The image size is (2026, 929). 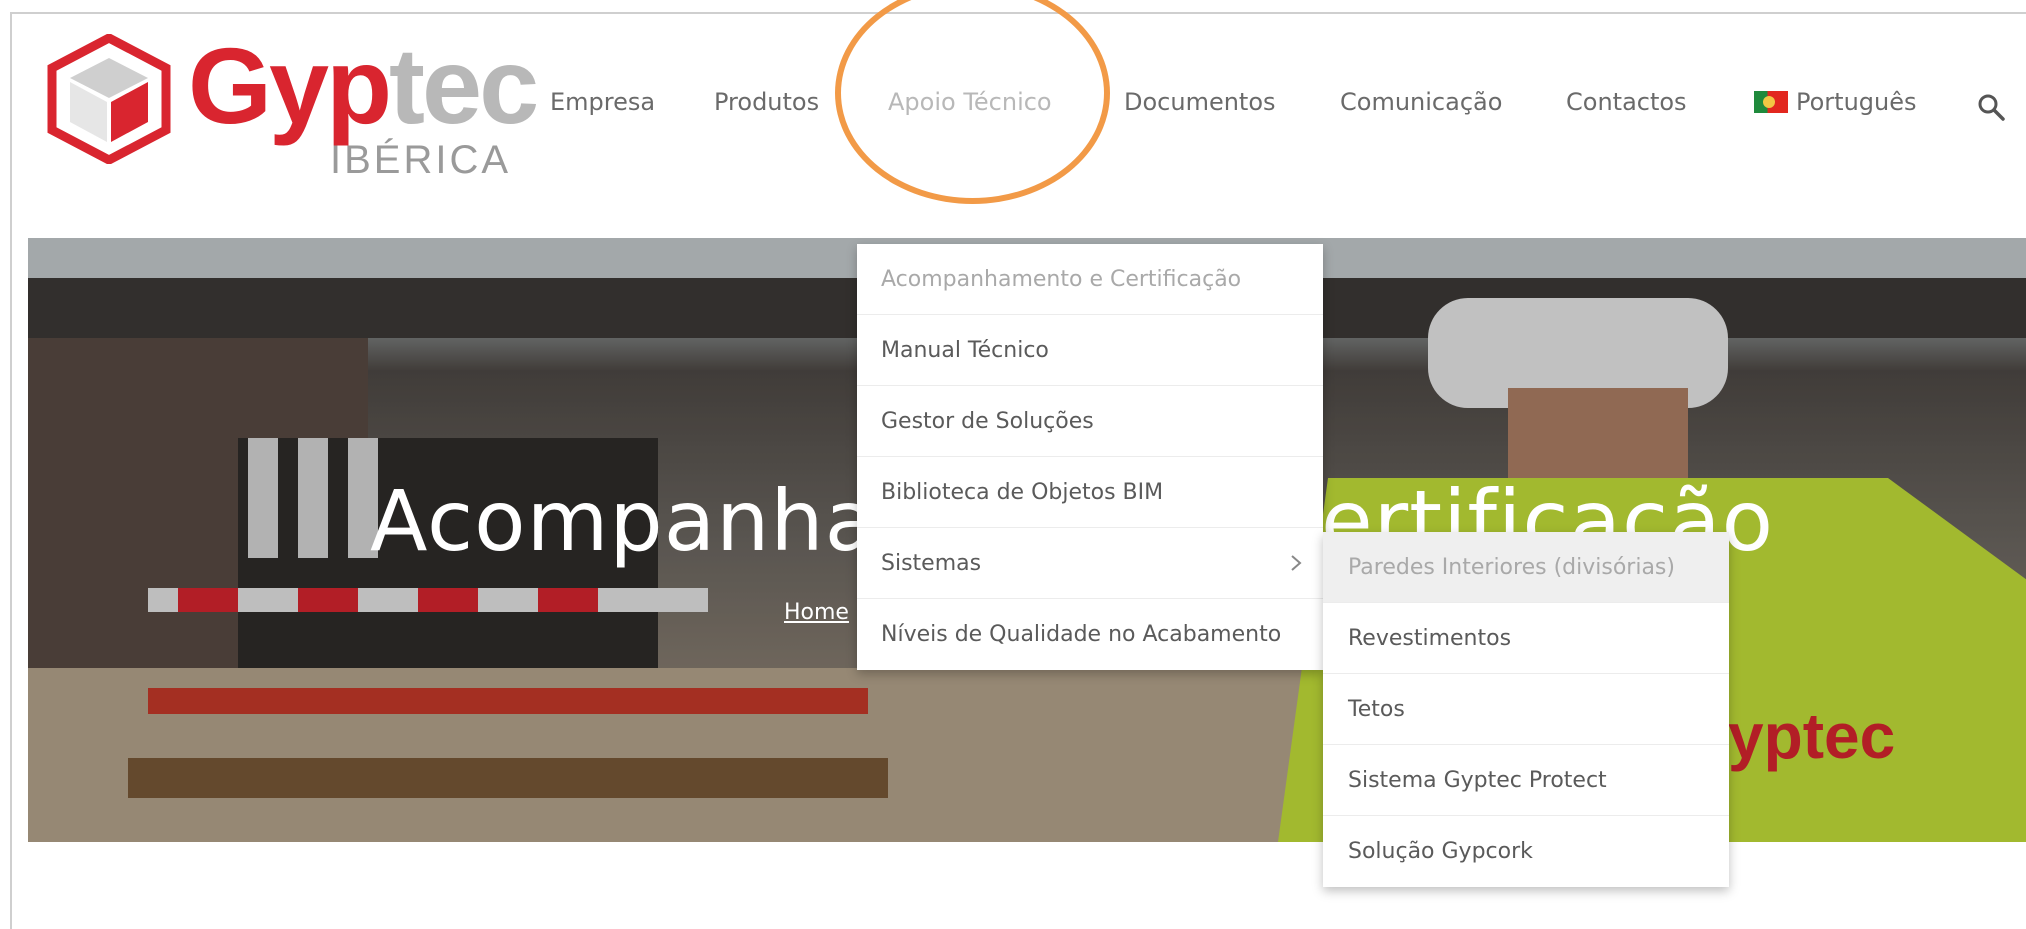 What do you see at coordinates (602, 102) in the screenshot?
I see `nav-item-empresa: Empresa` at bounding box center [602, 102].